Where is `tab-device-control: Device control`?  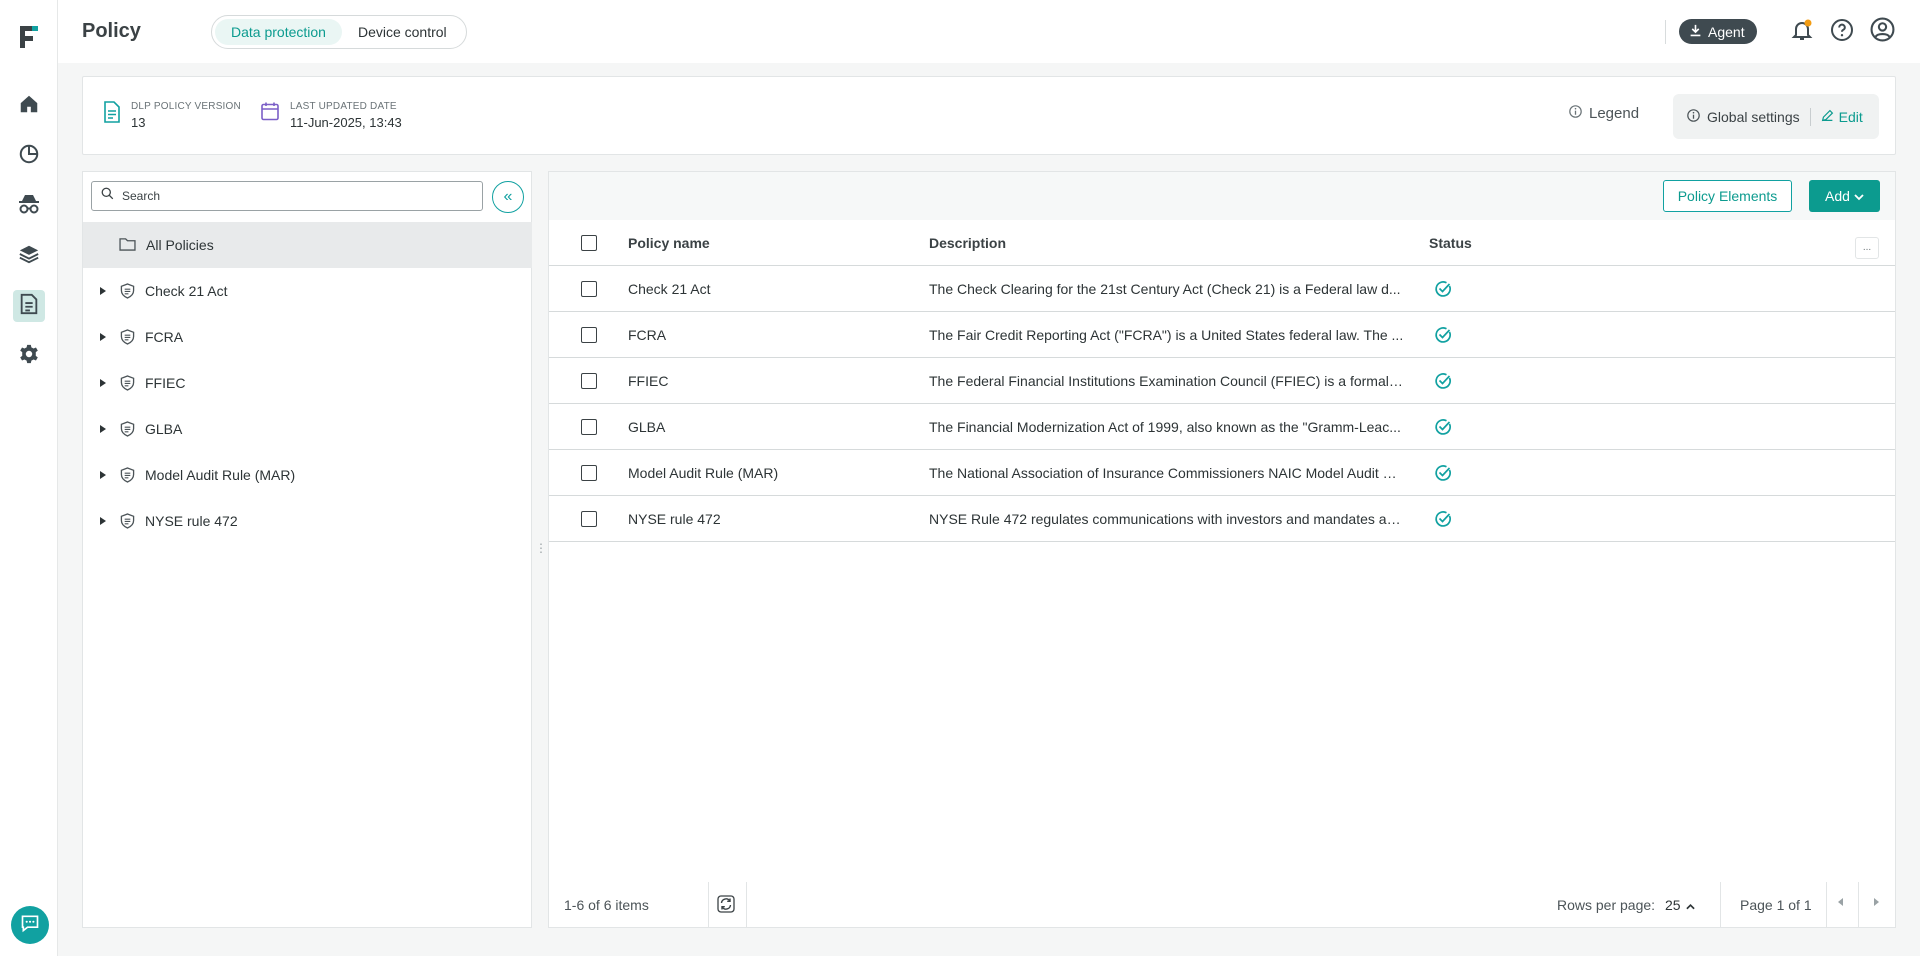 tab-device-control: Device control is located at coordinates (402, 32).